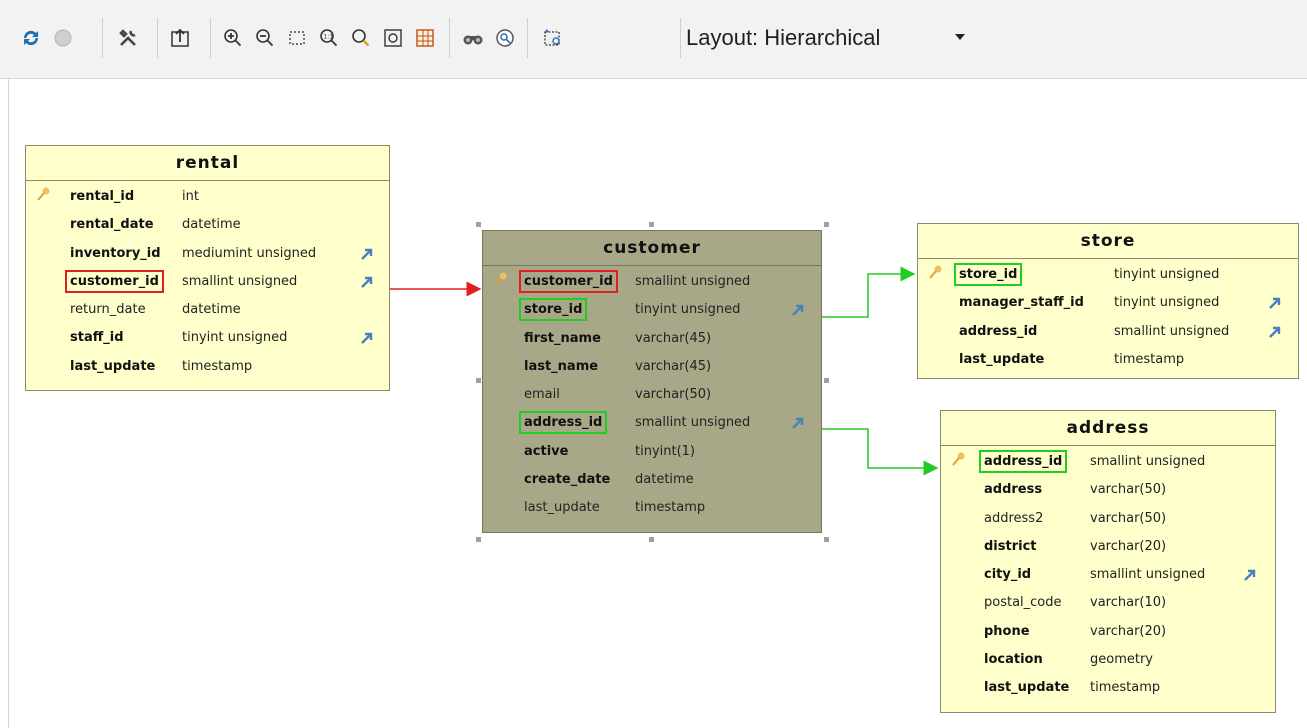  I want to click on column-row: rental_date datetime, so click(207, 225).